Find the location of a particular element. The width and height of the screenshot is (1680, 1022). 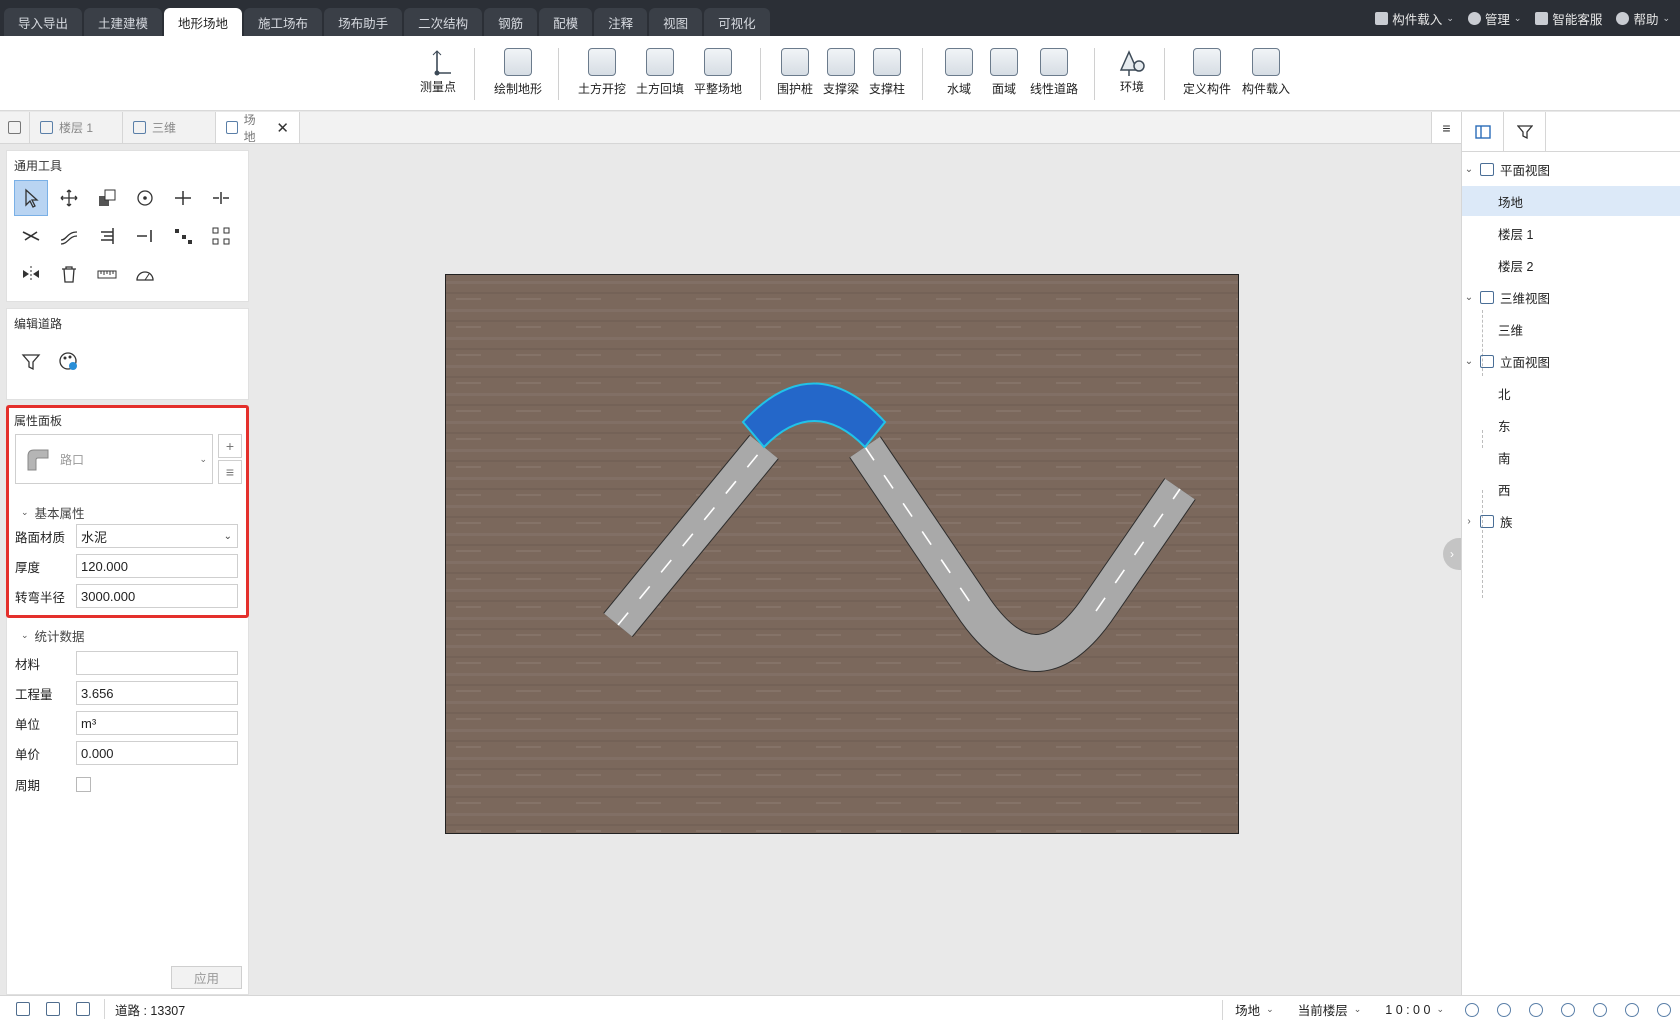

statistics-header: ⌄ 统计数据 is located at coordinates (53, 635).